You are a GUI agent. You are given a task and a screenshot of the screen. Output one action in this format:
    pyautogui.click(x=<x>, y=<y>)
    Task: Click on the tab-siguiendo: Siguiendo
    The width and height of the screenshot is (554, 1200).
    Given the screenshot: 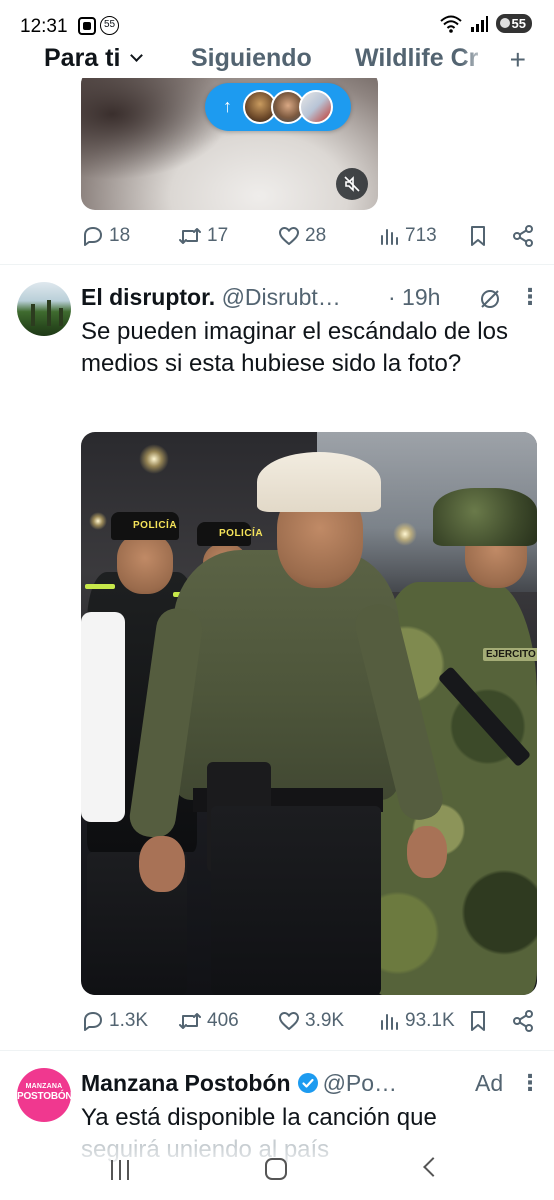 What is the action you would take?
    pyautogui.click(x=251, y=58)
    